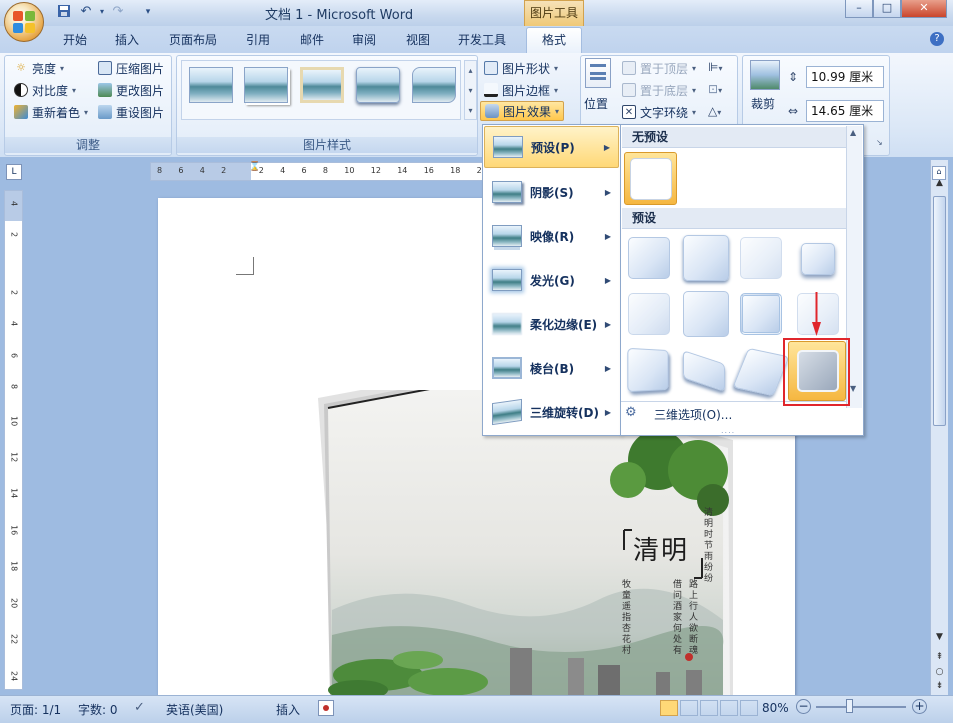 This screenshot has height=723, width=953. What do you see at coordinates (14, 172) in the screenshot?
I see `tab-selector: L` at bounding box center [14, 172].